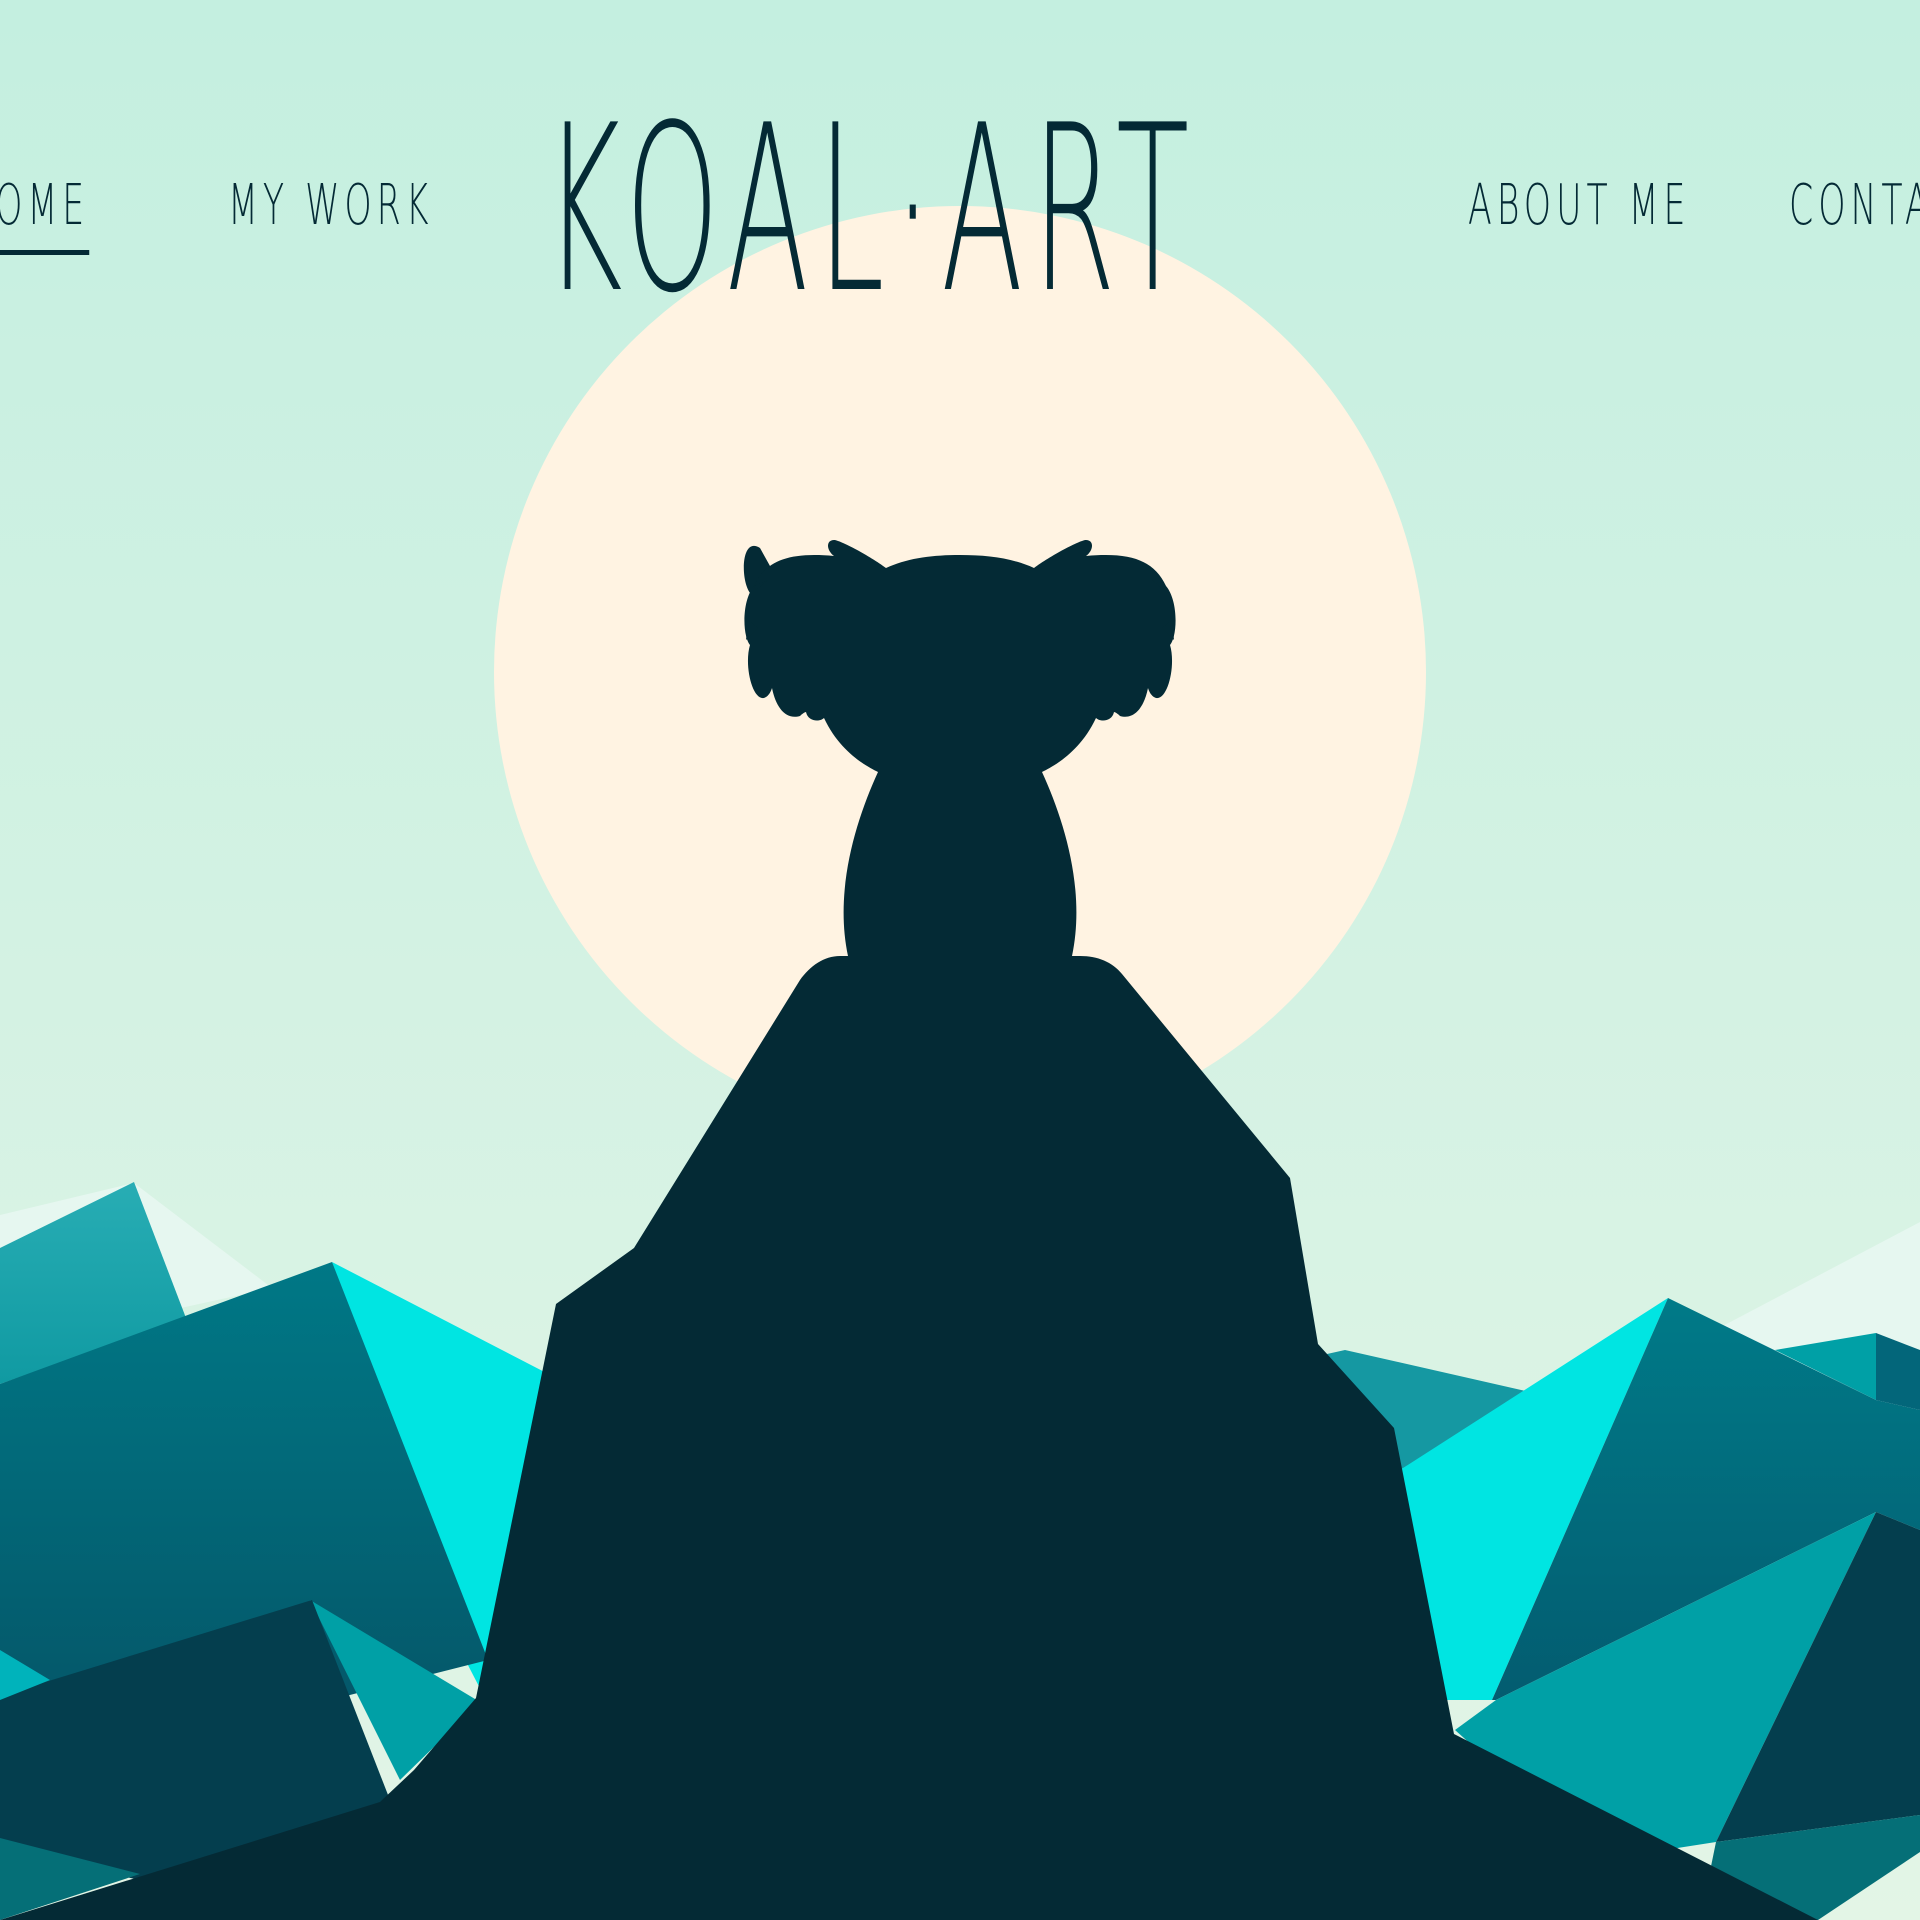  What do you see at coordinates (45, 216) in the screenshot?
I see `nav-home-link: HOME` at bounding box center [45, 216].